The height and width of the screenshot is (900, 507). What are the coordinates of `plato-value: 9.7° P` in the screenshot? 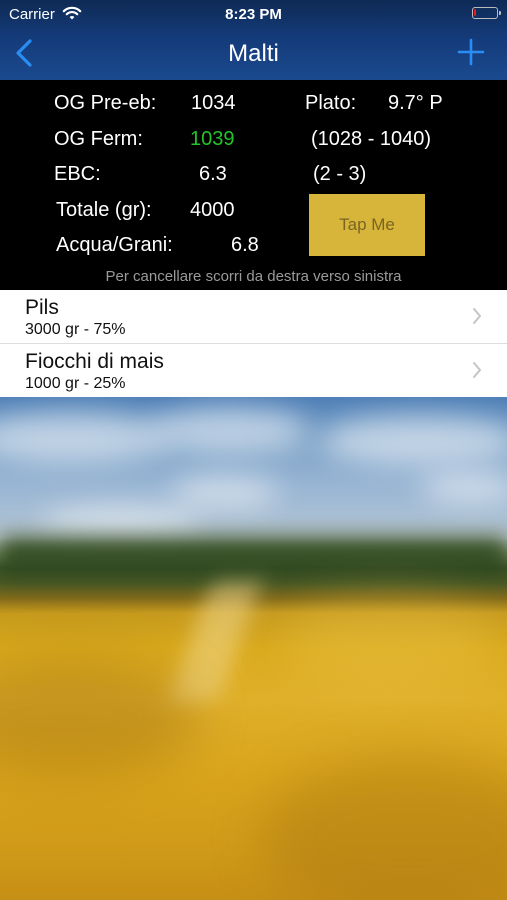 It's located at (415, 103).